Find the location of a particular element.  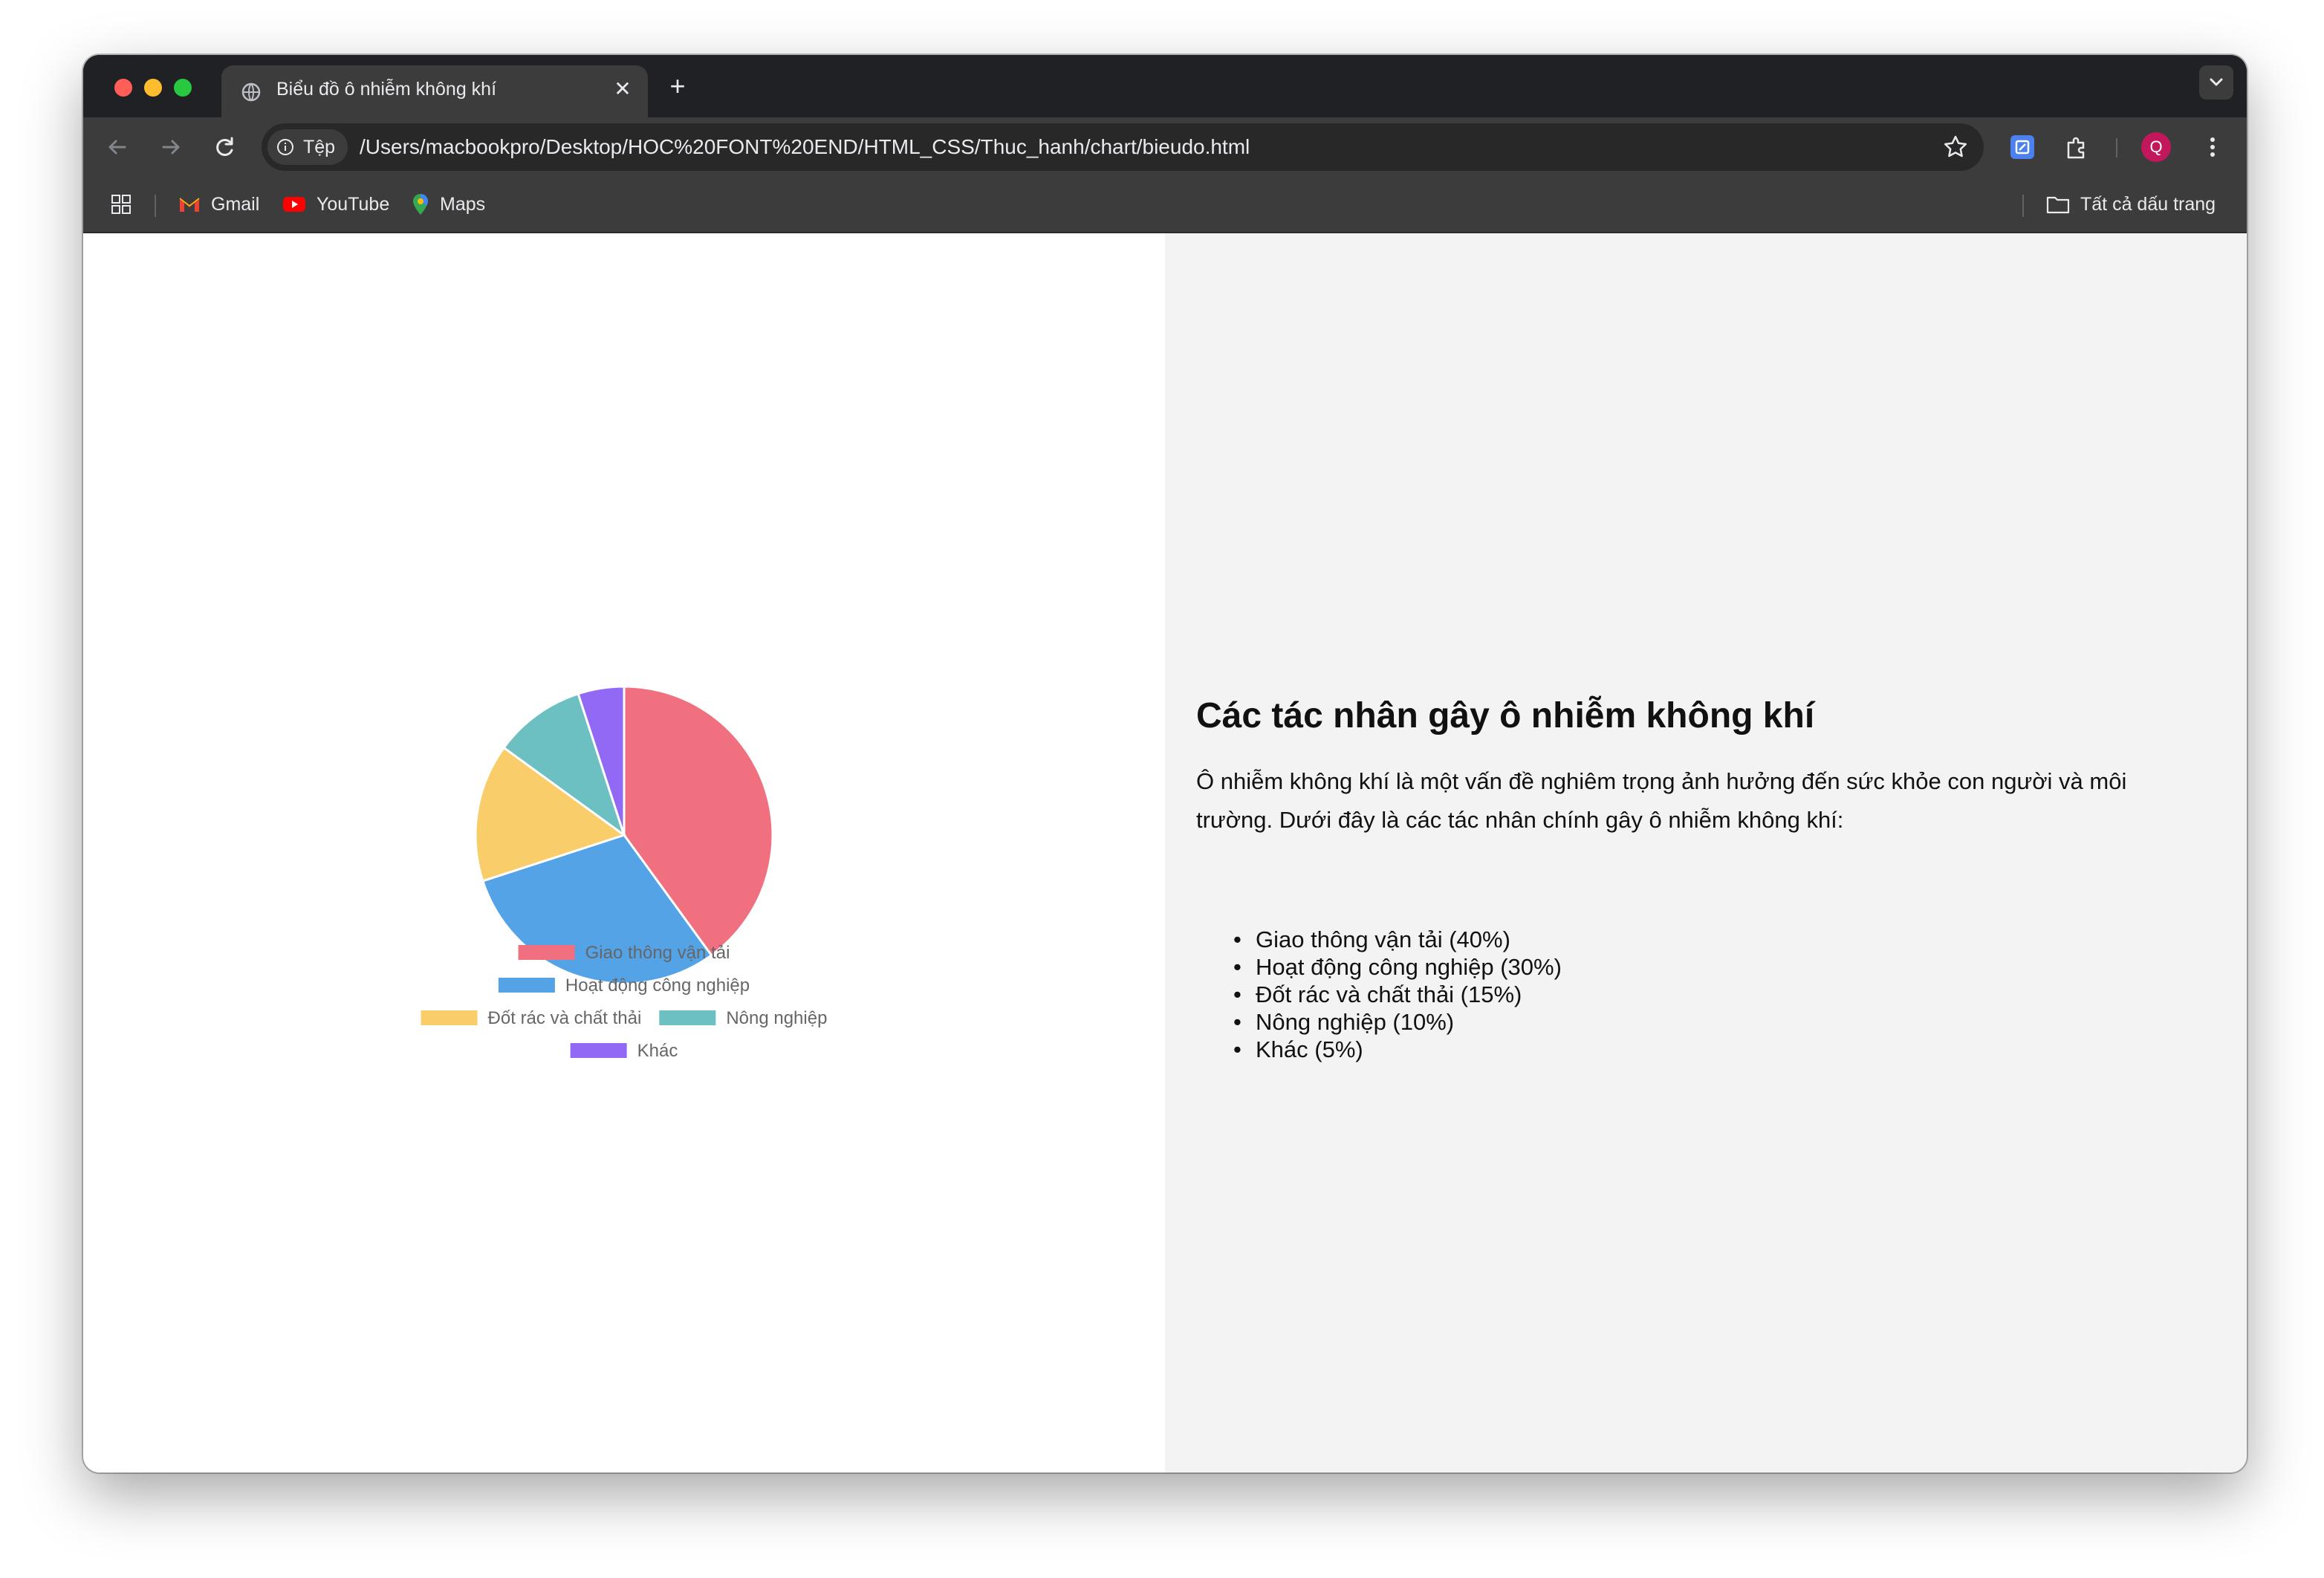

bookmarks-divider-right is located at coordinates (2023, 206).